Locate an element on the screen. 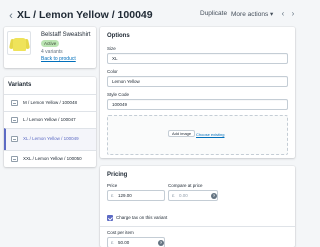 The image size is (320, 247). divider is located at coordinates (197, 226).